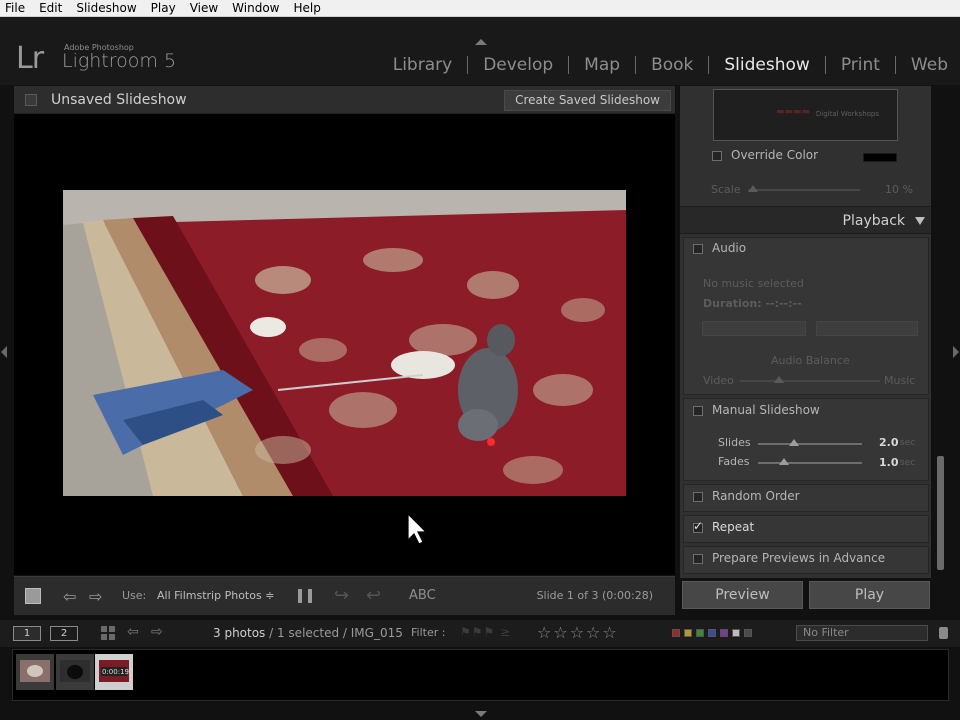 The image size is (960, 720). I want to click on video-duration-badge: 0:00:19, so click(115, 672).